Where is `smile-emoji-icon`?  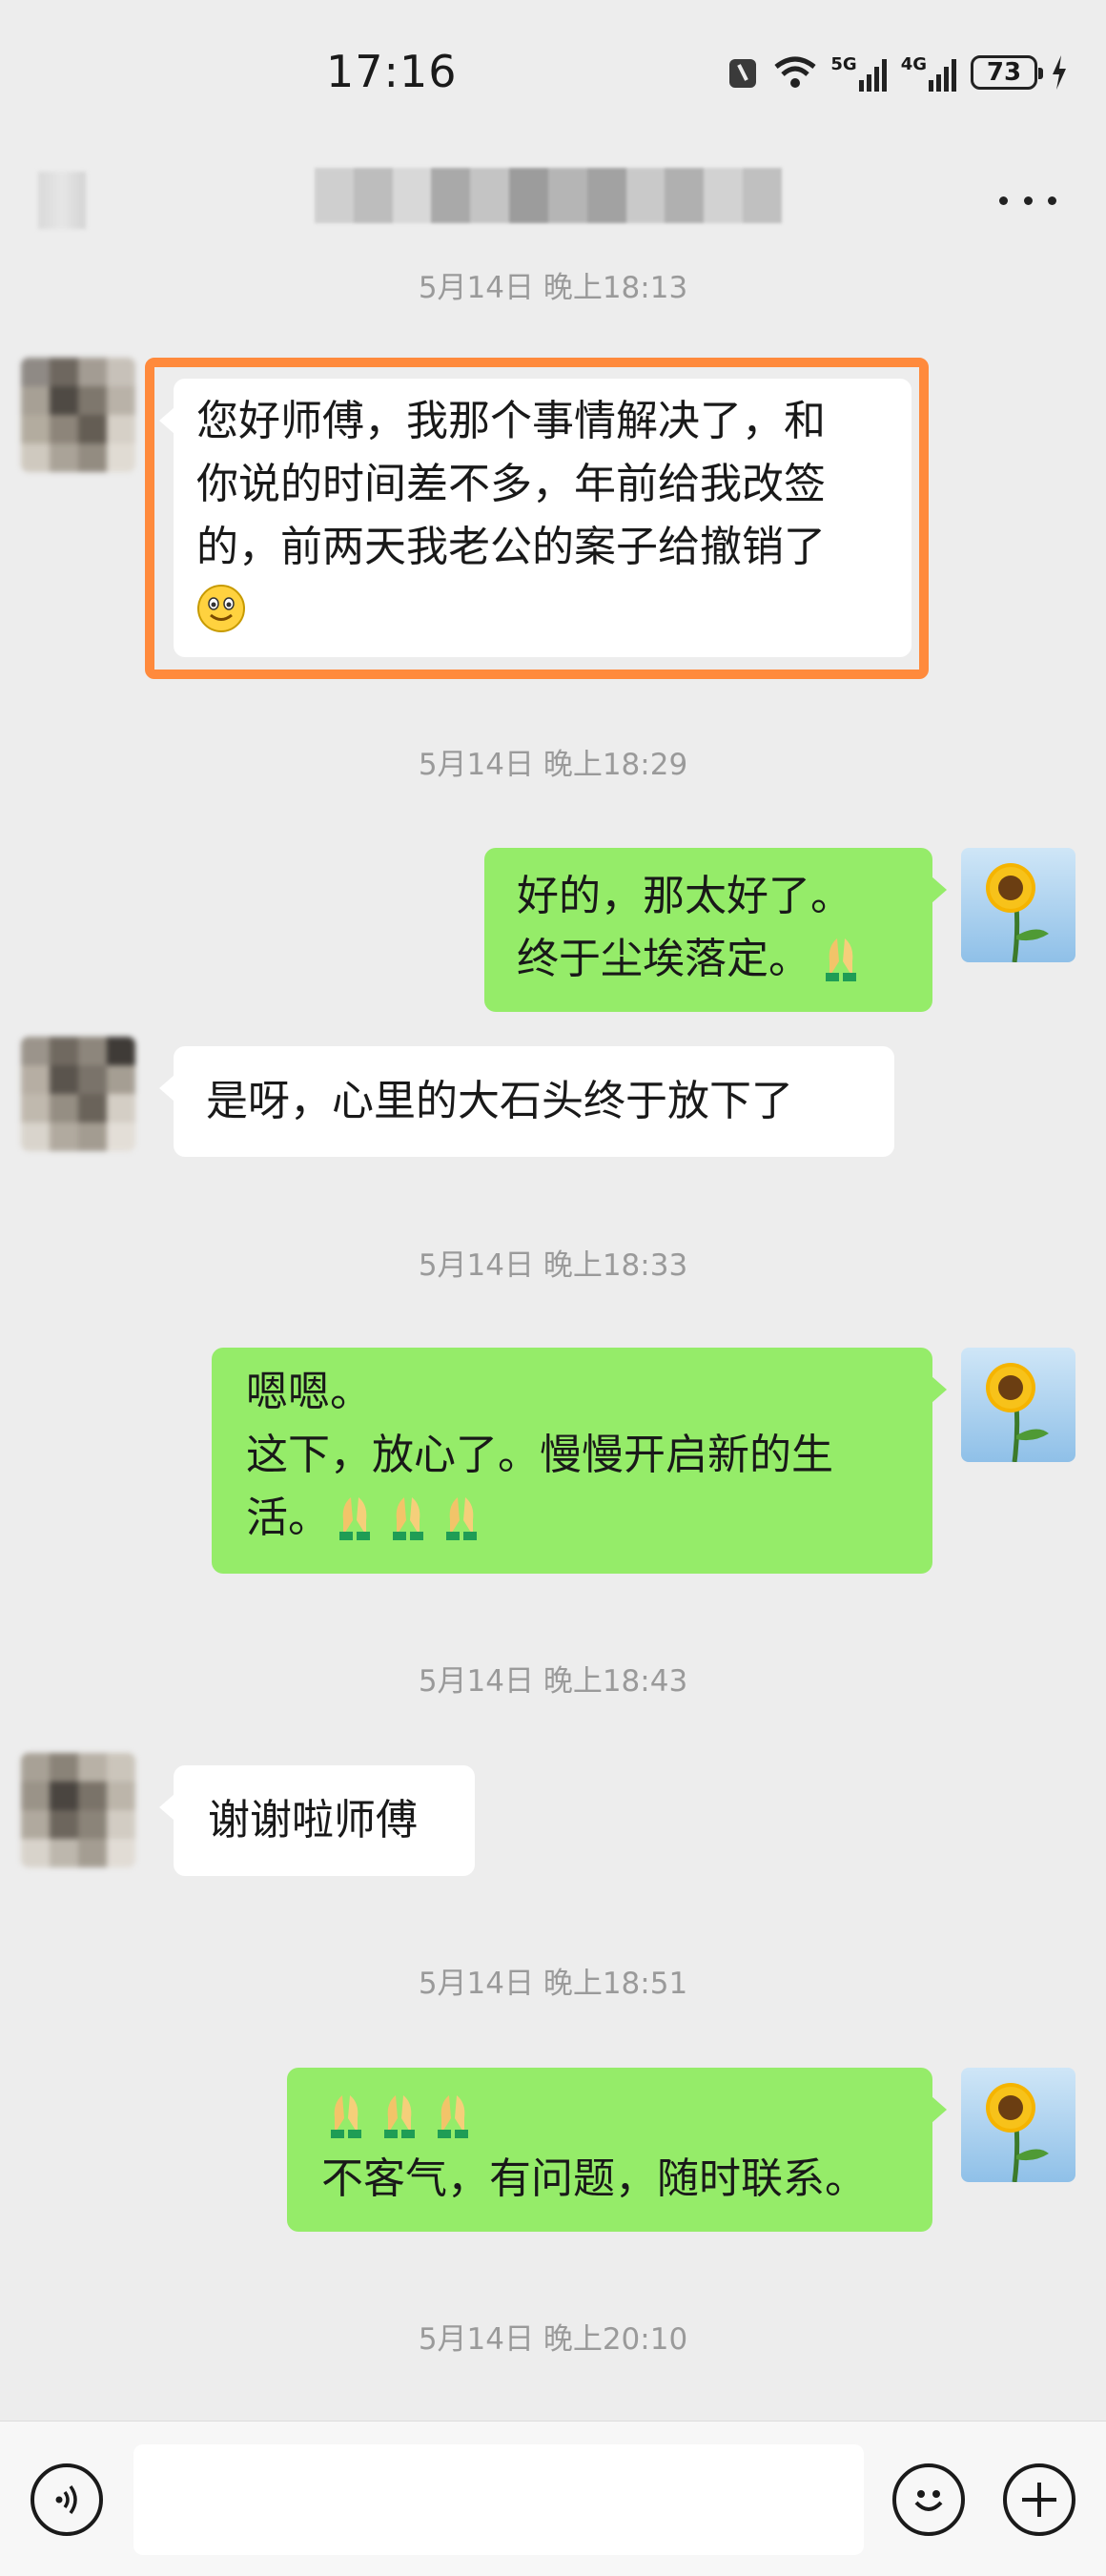
smile-emoji-icon is located at coordinates (221, 608).